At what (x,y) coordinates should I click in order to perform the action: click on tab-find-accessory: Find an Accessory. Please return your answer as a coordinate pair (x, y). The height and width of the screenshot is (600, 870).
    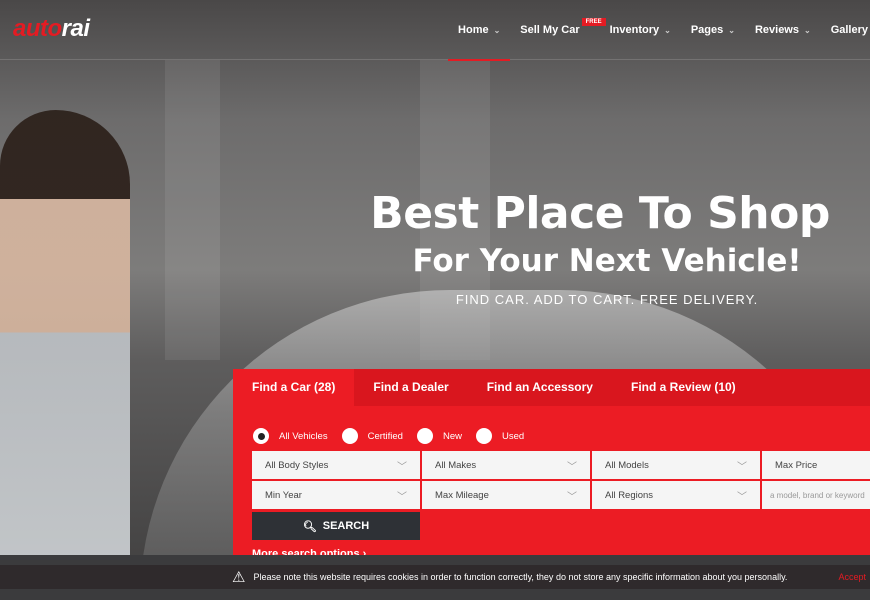
    Looking at the image, I should click on (540, 387).